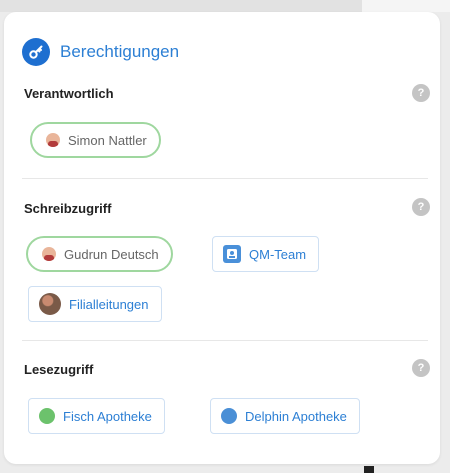 The width and height of the screenshot is (450, 473). What do you see at coordinates (369, 469) in the screenshot?
I see `cursor-mark` at bounding box center [369, 469].